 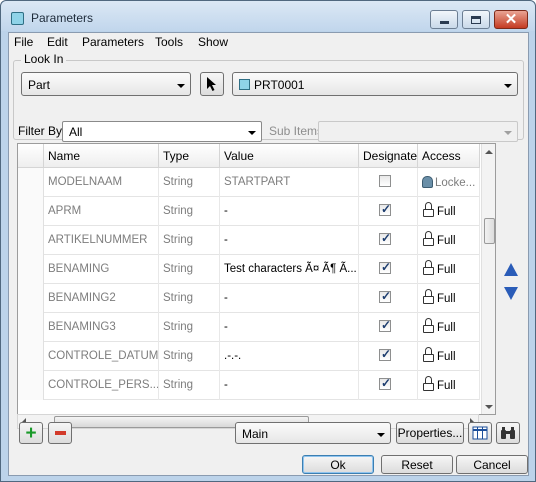 What do you see at coordinates (338, 464) in the screenshot?
I see `ok-button: Ok` at bounding box center [338, 464].